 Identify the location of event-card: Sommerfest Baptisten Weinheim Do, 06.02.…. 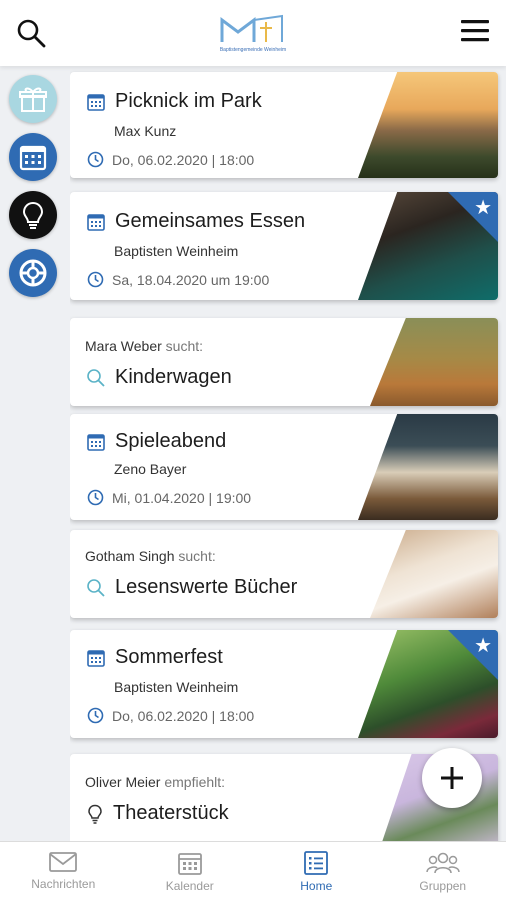
(284, 684).